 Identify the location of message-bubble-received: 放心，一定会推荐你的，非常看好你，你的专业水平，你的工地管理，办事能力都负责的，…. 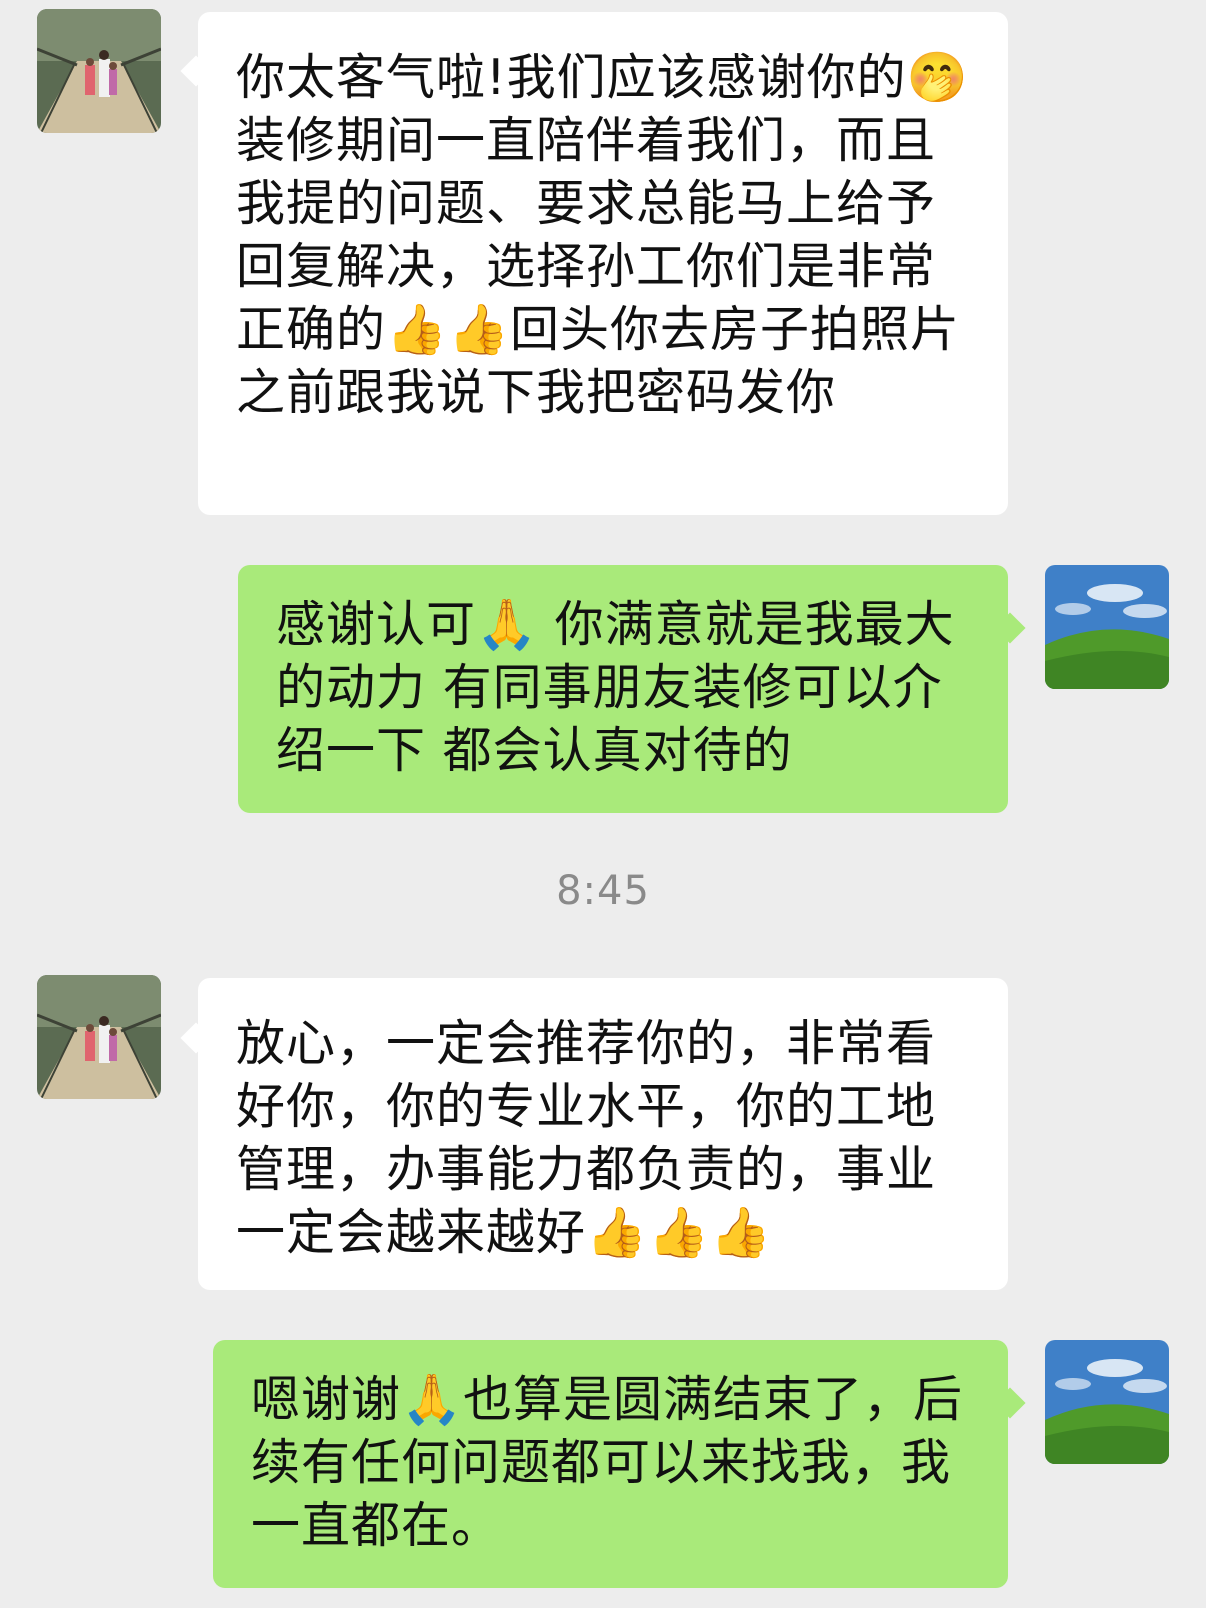
(603, 1134).